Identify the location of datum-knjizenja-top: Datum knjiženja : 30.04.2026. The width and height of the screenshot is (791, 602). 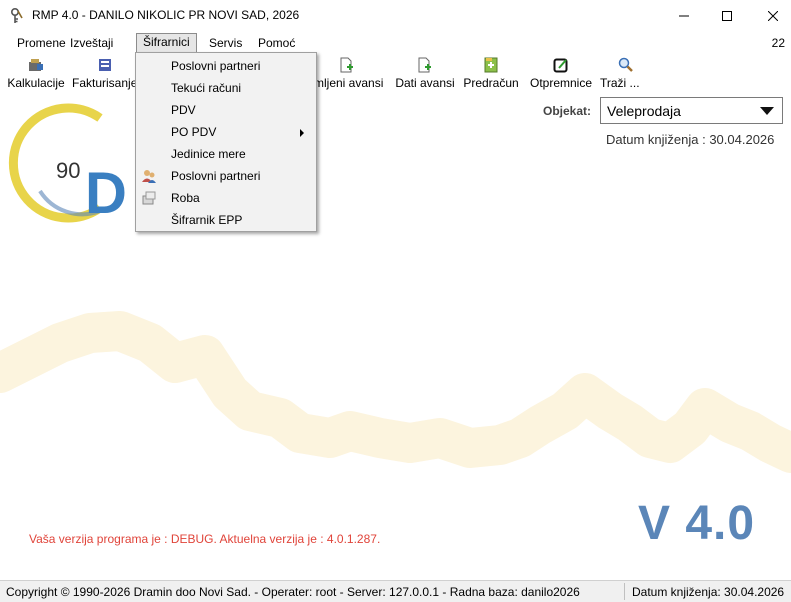
(690, 139).